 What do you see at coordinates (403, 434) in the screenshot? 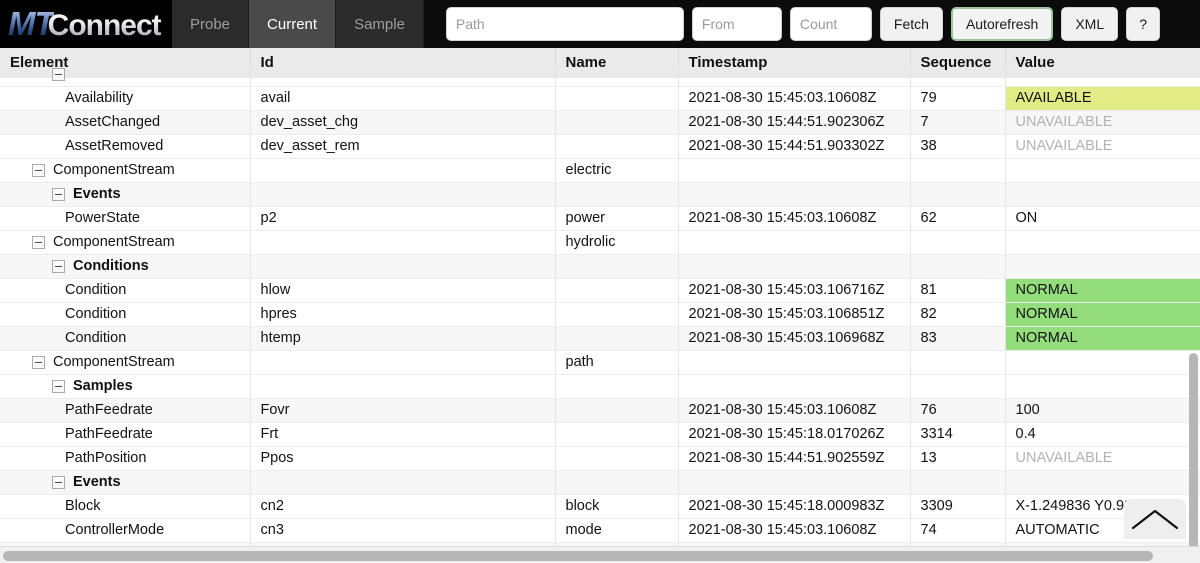
I see `cell-id: Frt` at bounding box center [403, 434].